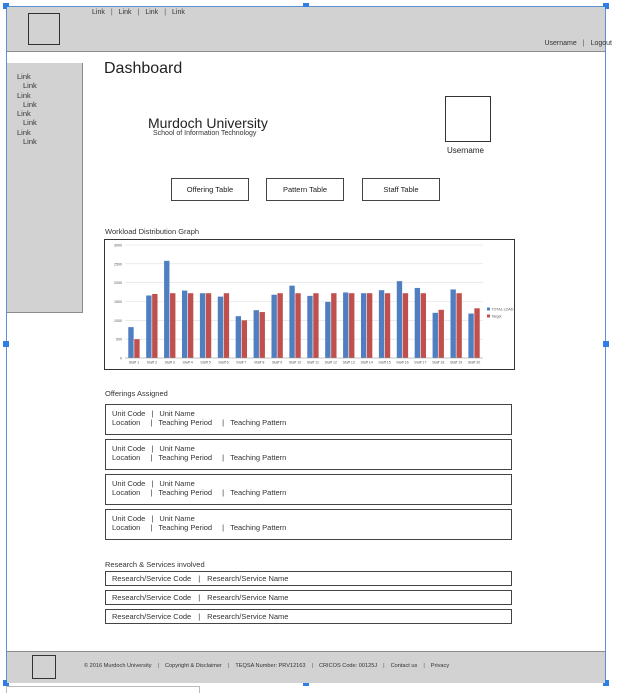 The image size is (618, 693). I want to click on footer-link: CRICOS Code: 00125J, so click(348, 666).